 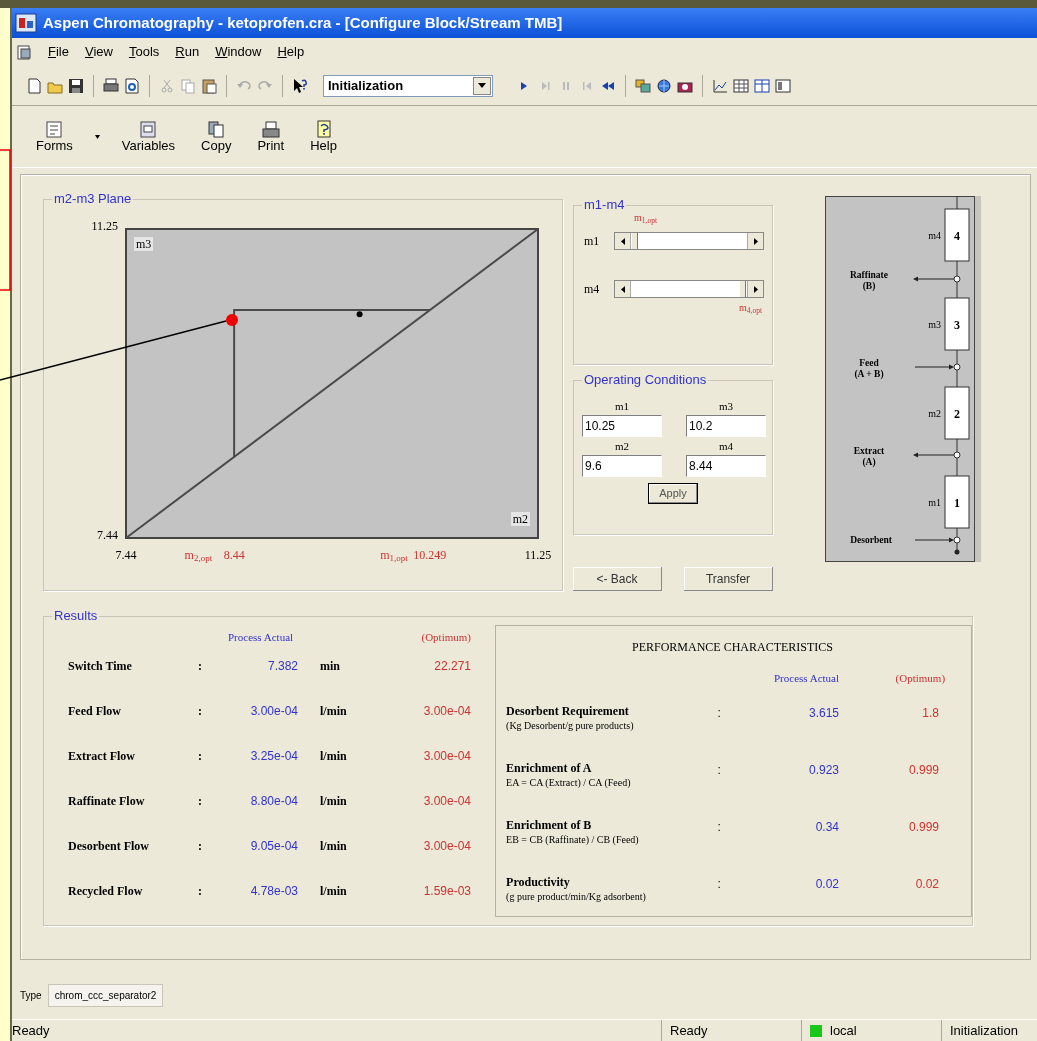 What do you see at coordinates (957, 325) in the screenshot?
I see `section-number: 3` at bounding box center [957, 325].